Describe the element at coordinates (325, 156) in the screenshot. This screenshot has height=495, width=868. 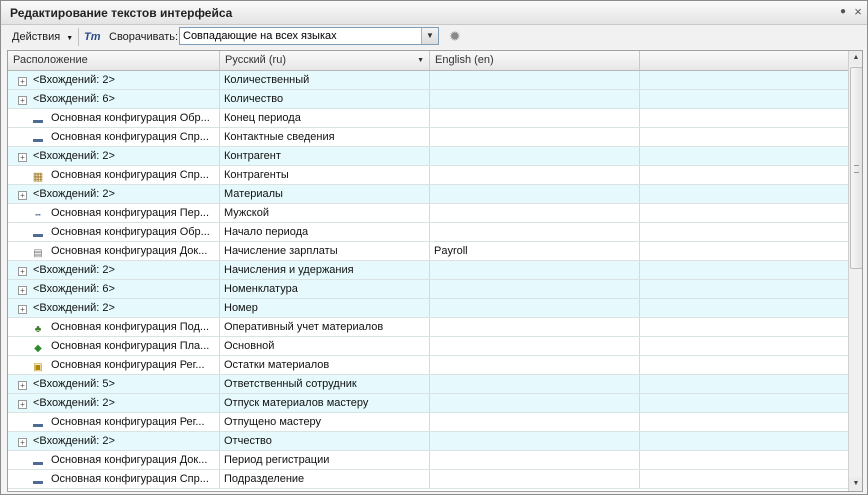
I see `cell-russian: Контрагент` at that location.